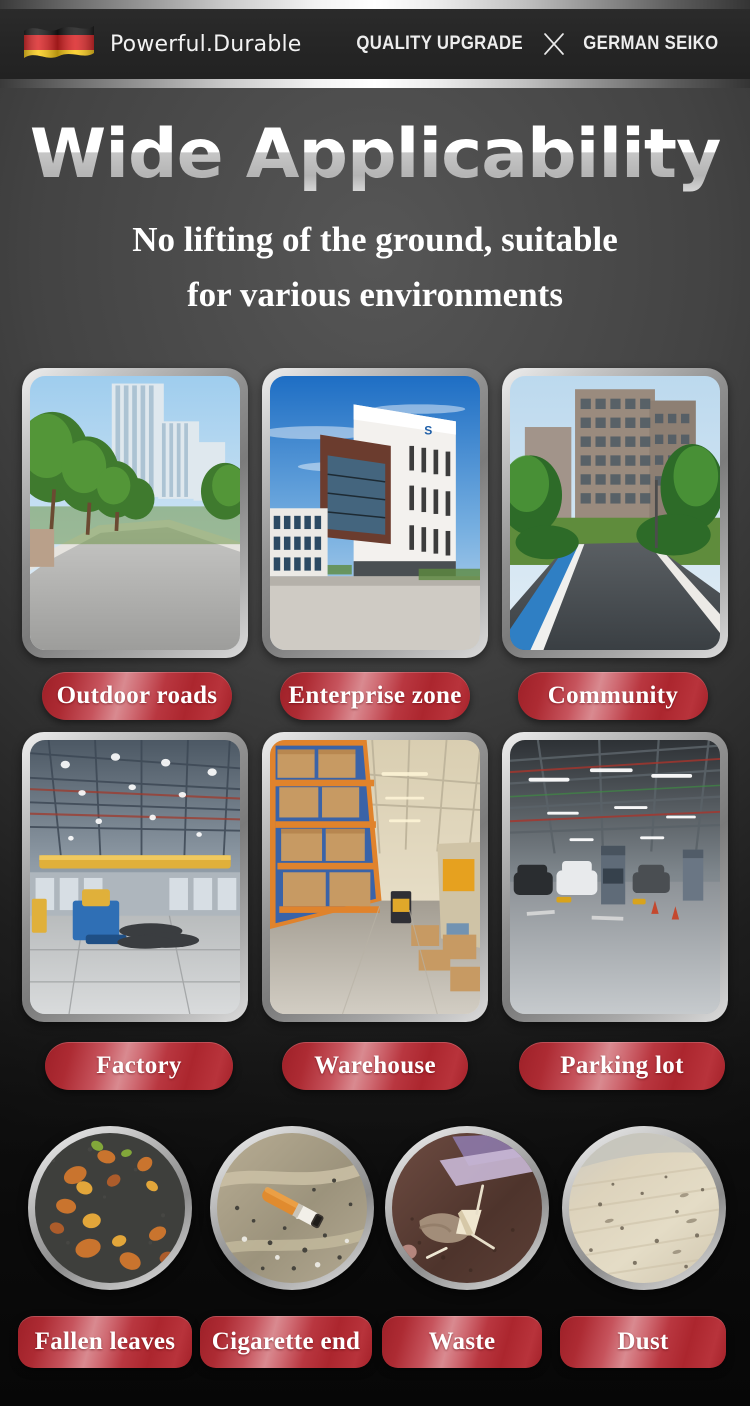 The image size is (750, 1406). I want to click on scene-label-factory: Factory, so click(139, 1066).